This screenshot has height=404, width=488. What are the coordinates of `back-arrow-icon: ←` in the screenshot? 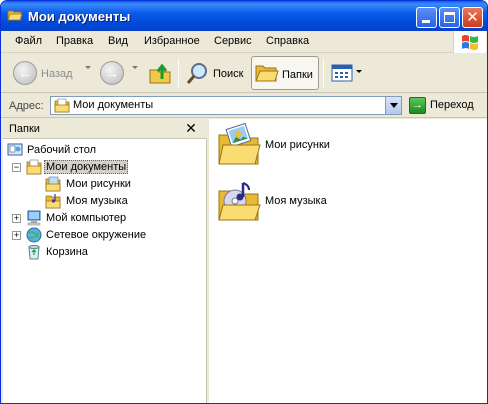 It's located at (25, 73).